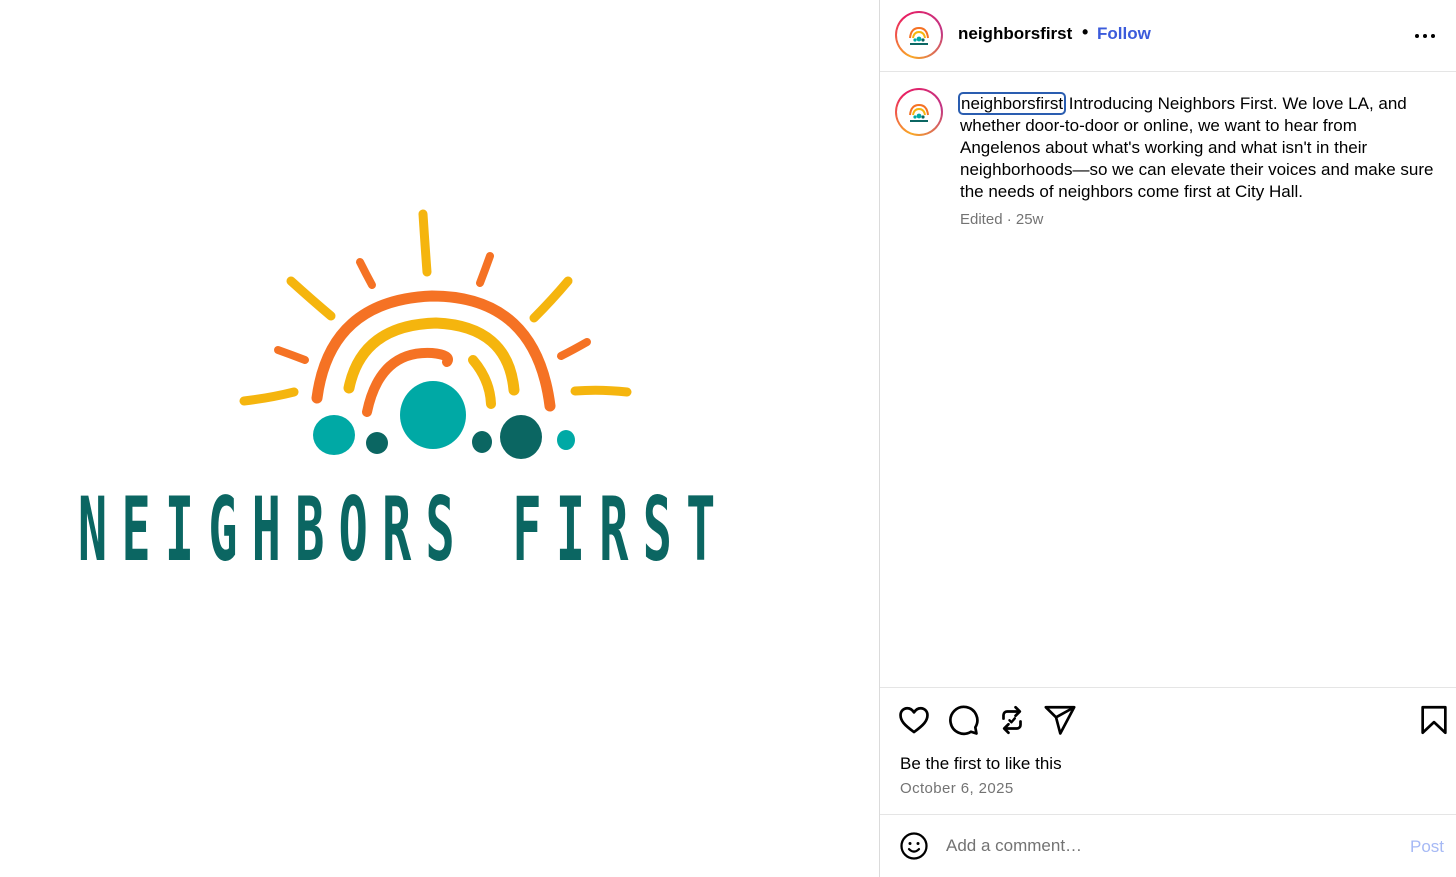 The image size is (1456, 877). Describe the element at coordinates (435, 334) in the screenshot. I see `neighbors-first-logo` at that location.